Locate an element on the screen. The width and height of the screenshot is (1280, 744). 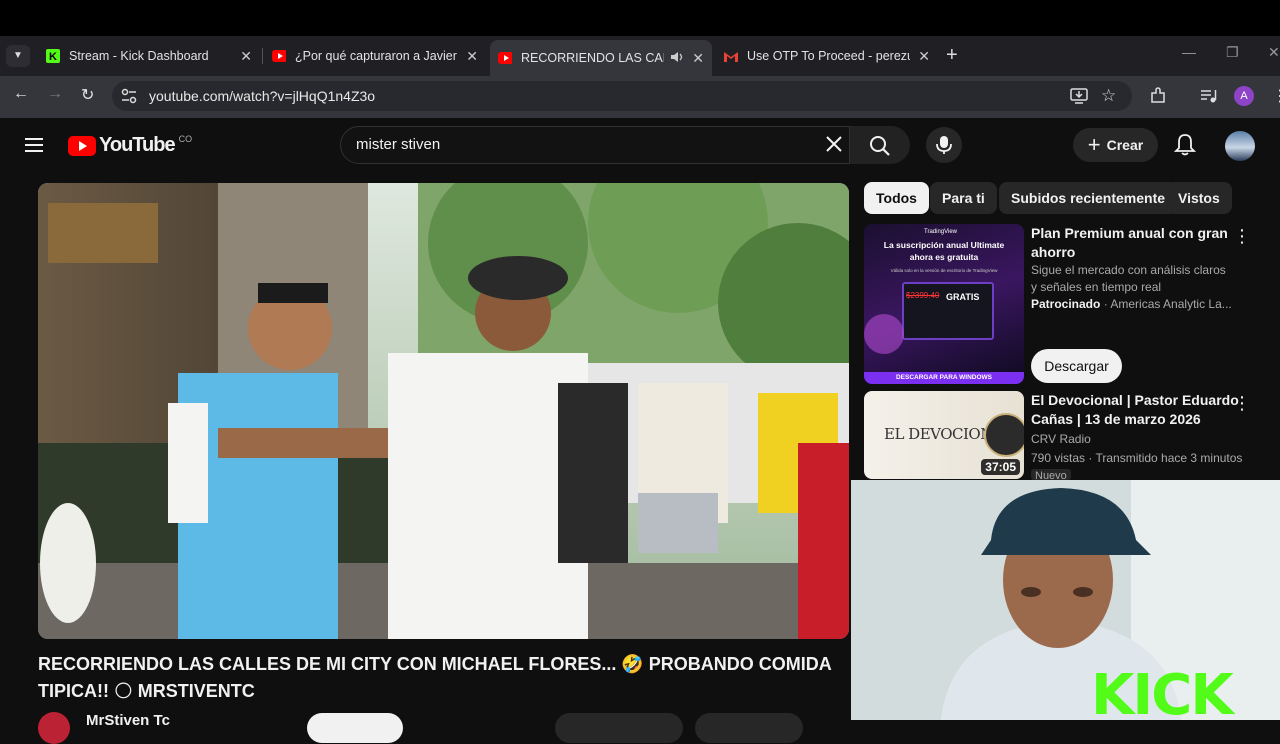
webcam-overlay: KICK is located at coordinates (1065, 600).